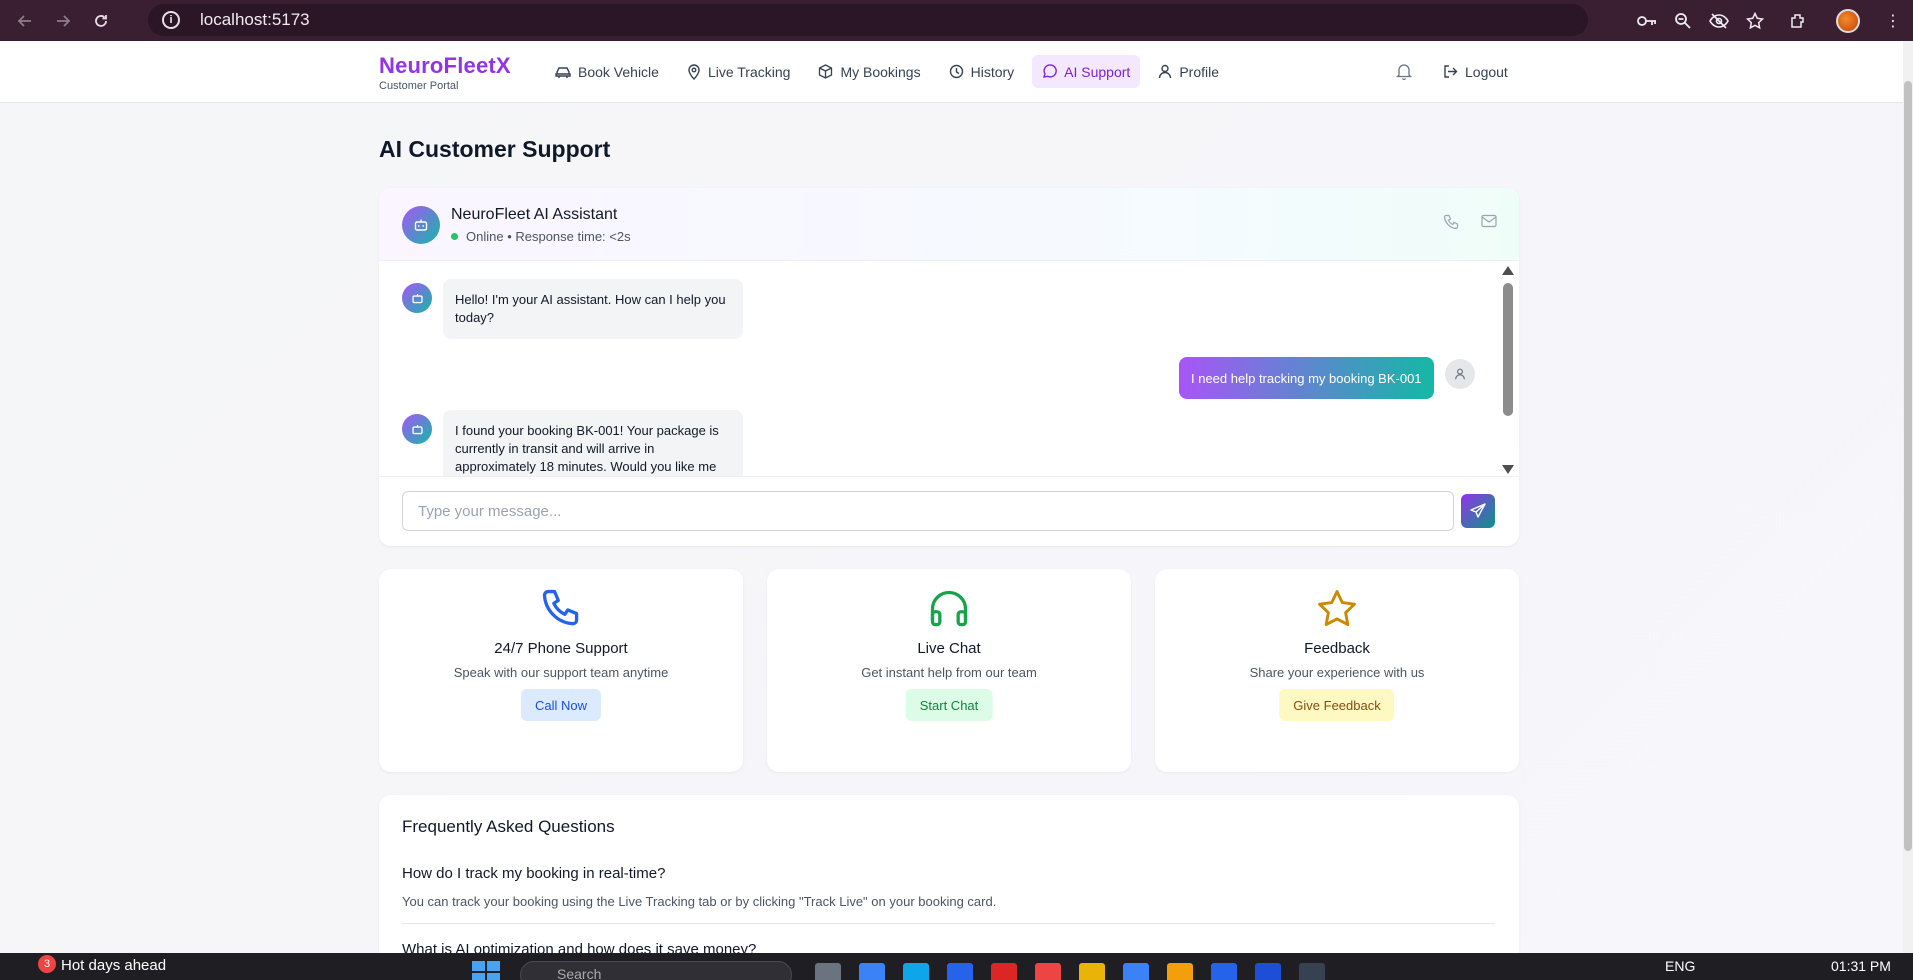 This screenshot has height=980, width=1913. I want to click on bell-icon, so click(1404, 72).